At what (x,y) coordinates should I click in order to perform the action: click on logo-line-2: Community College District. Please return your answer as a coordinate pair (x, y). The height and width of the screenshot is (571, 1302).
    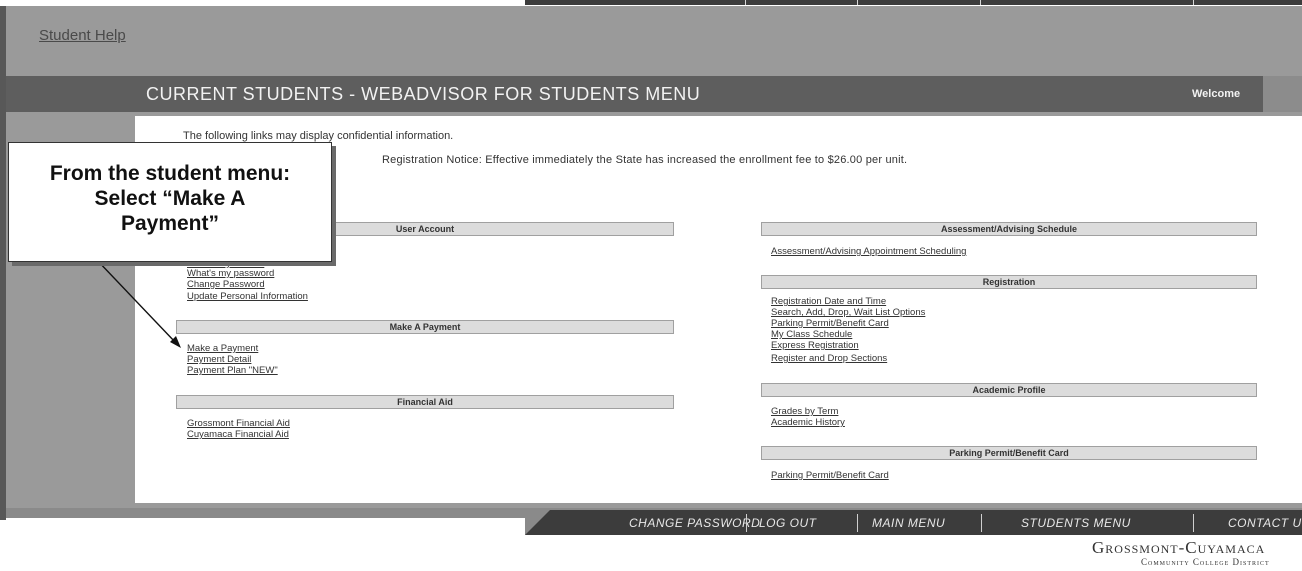
    Looking at the image, I should click on (1205, 562).